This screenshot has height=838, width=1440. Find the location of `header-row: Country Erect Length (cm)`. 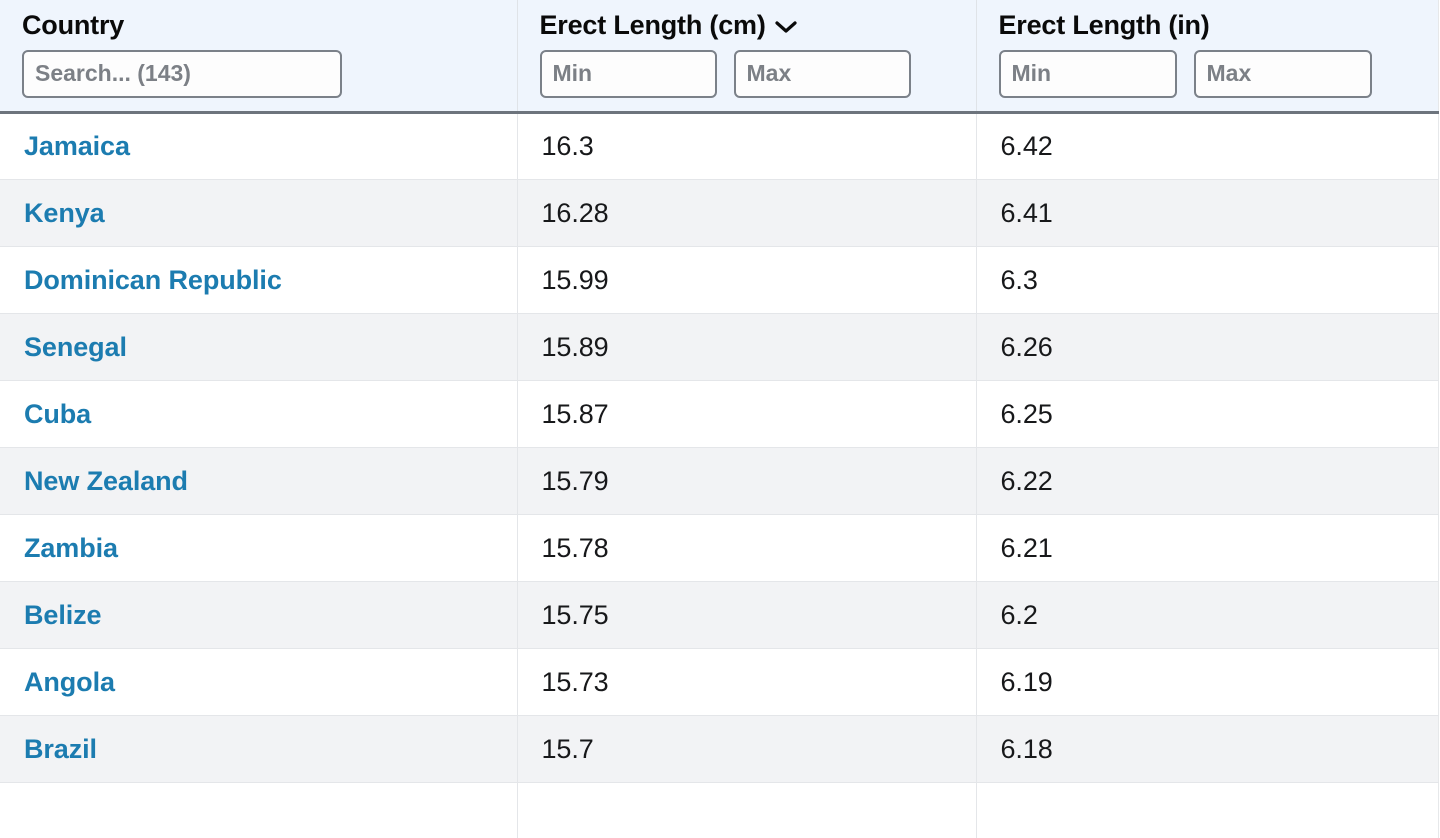

header-row: Country Erect Length (cm) is located at coordinates (719, 57).